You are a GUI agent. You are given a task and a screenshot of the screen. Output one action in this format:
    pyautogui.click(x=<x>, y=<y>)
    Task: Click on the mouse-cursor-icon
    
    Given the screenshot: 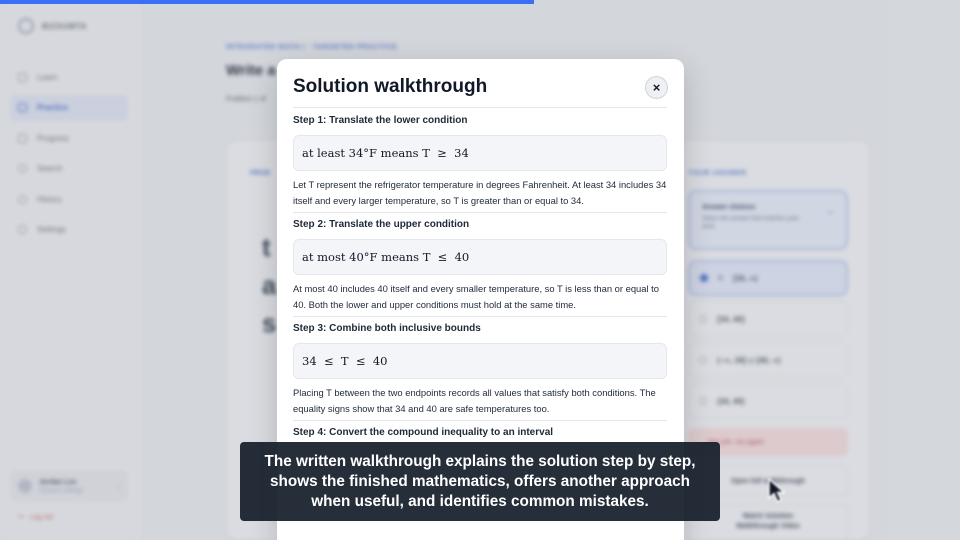 What is the action you would take?
    pyautogui.click(x=777, y=493)
    